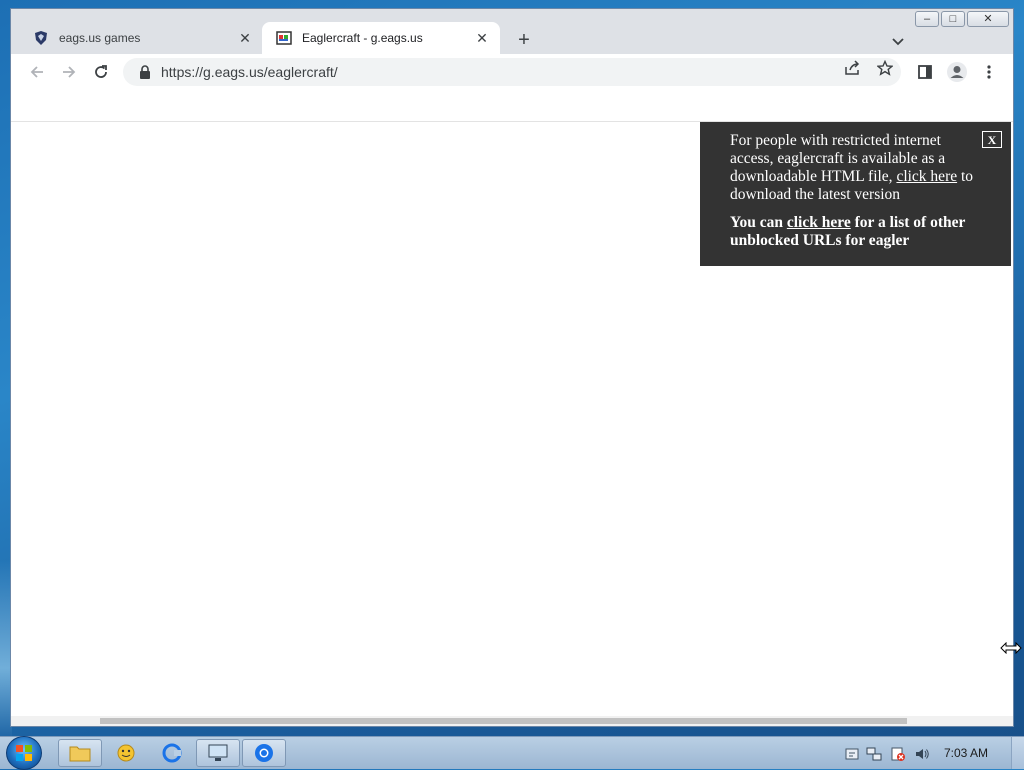  I want to click on reload-button, so click(101, 72).